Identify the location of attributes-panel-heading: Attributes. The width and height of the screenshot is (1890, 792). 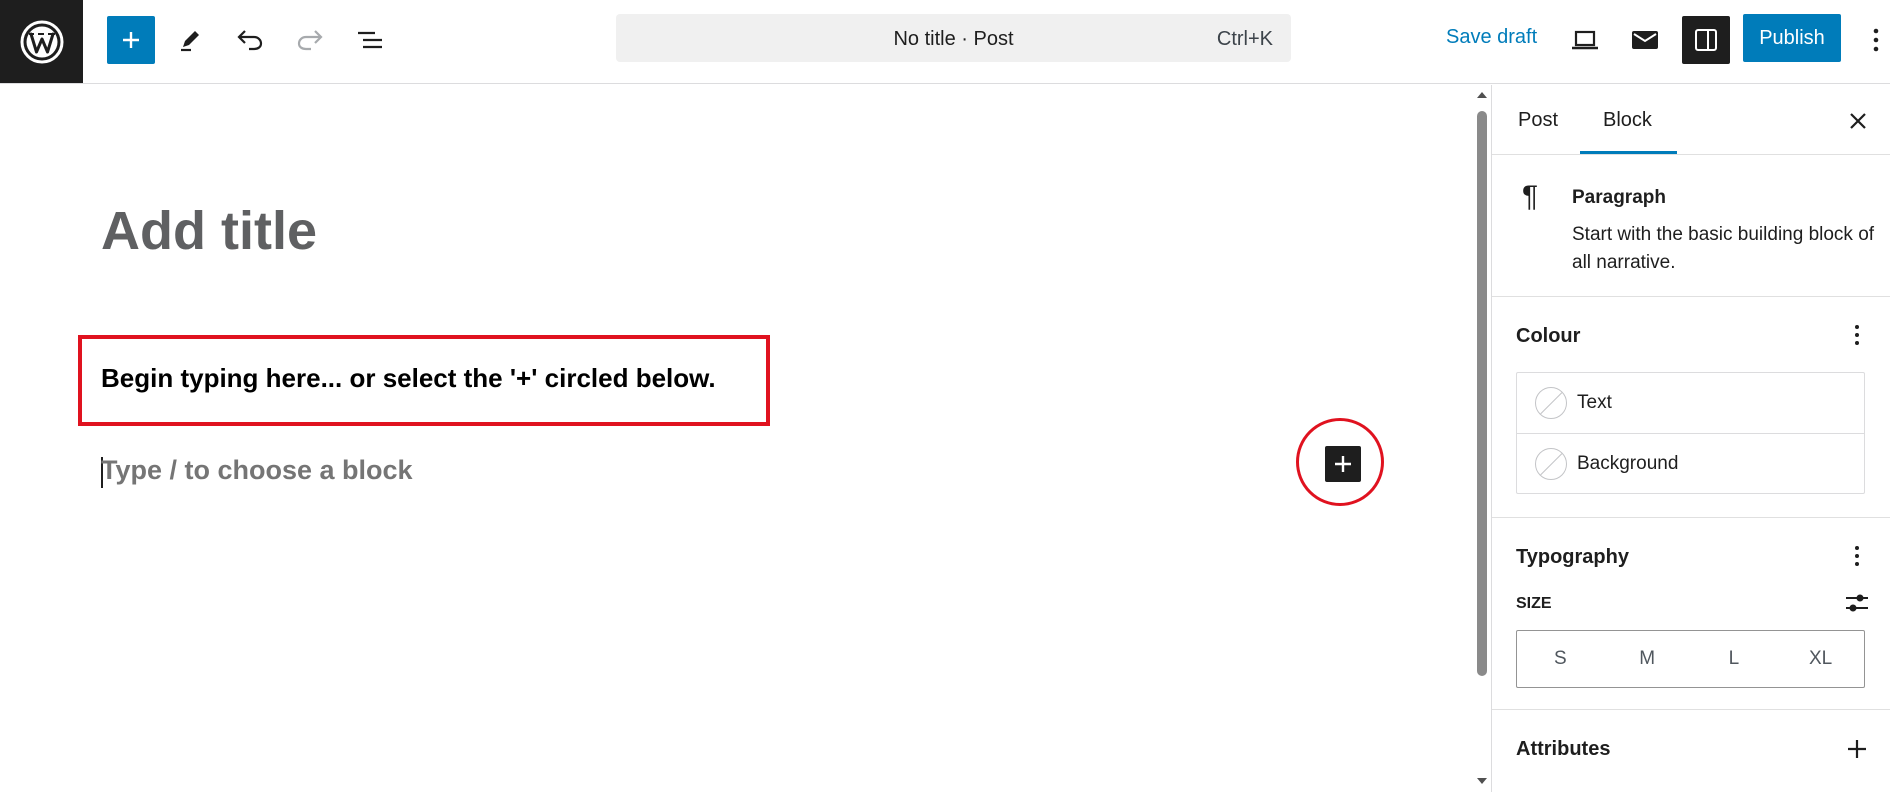
(1563, 749).